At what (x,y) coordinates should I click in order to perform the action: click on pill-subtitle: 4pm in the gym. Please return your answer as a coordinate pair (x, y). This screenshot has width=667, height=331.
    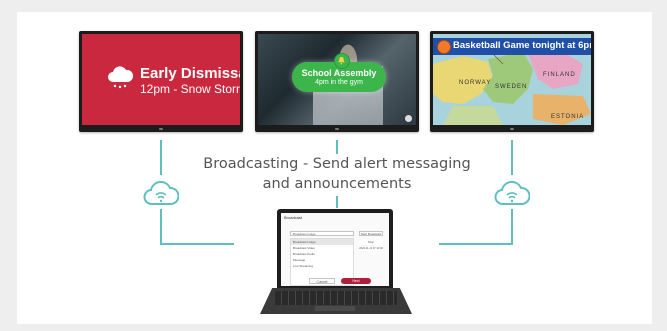
    Looking at the image, I should click on (339, 82).